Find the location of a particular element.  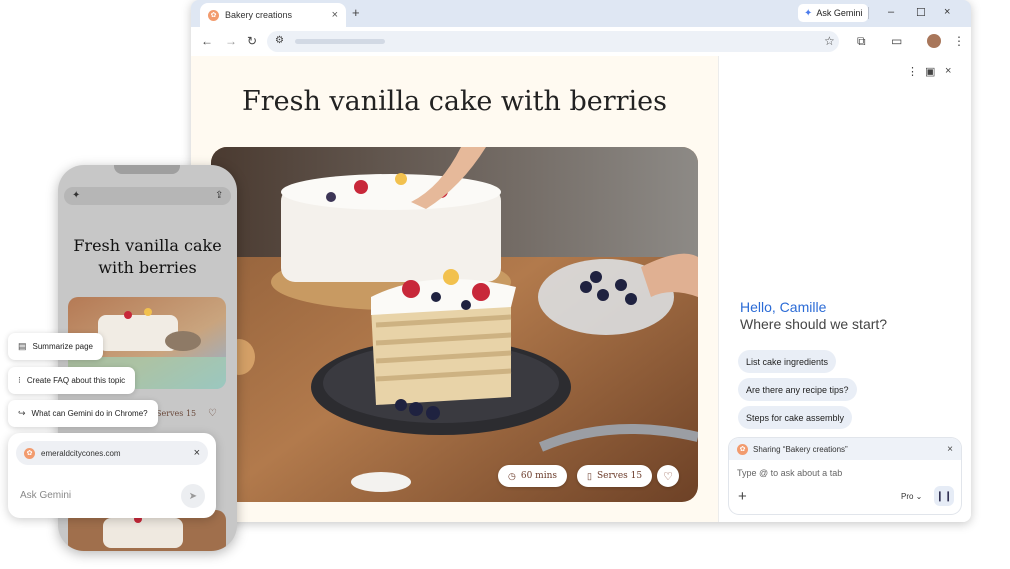

context-url-chip: ✿ emeraldcitycones.com × is located at coordinates (112, 453).